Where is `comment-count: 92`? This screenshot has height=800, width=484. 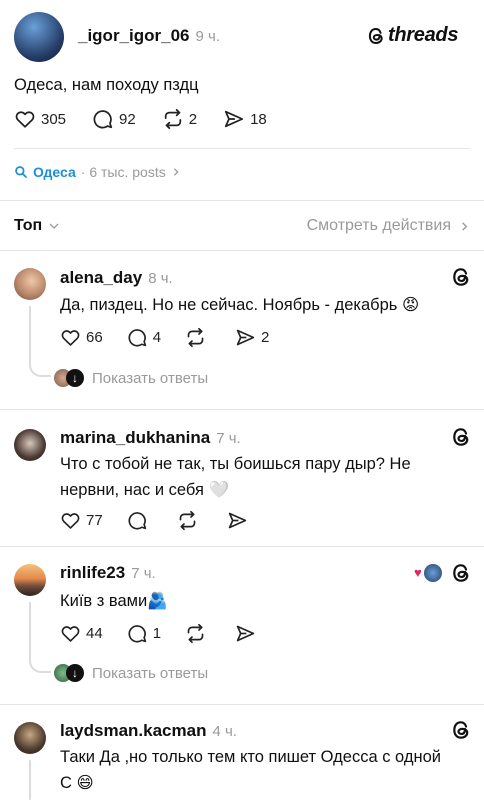 comment-count: 92 is located at coordinates (127, 119).